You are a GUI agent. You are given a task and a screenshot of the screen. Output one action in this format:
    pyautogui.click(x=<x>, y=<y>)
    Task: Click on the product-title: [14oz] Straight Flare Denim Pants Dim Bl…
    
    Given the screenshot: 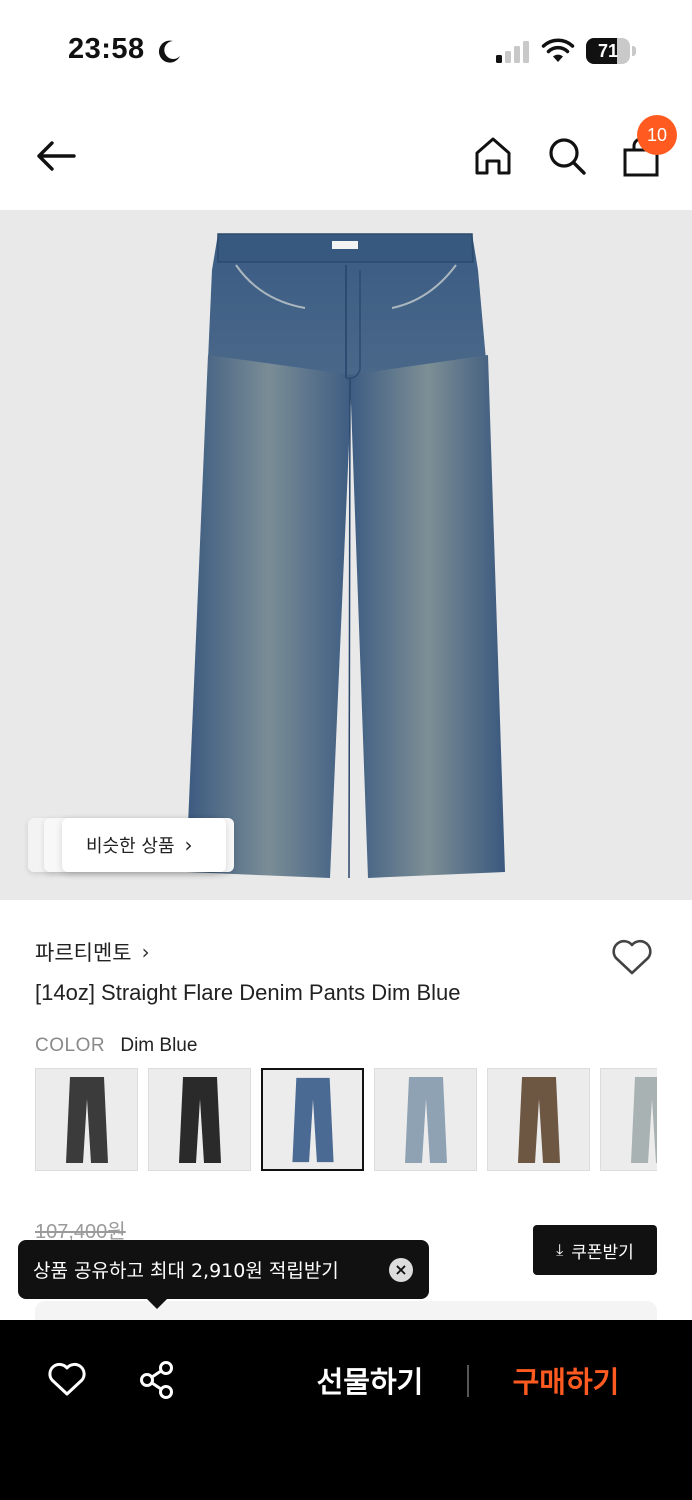 What is the action you would take?
    pyautogui.click(x=248, y=992)
    